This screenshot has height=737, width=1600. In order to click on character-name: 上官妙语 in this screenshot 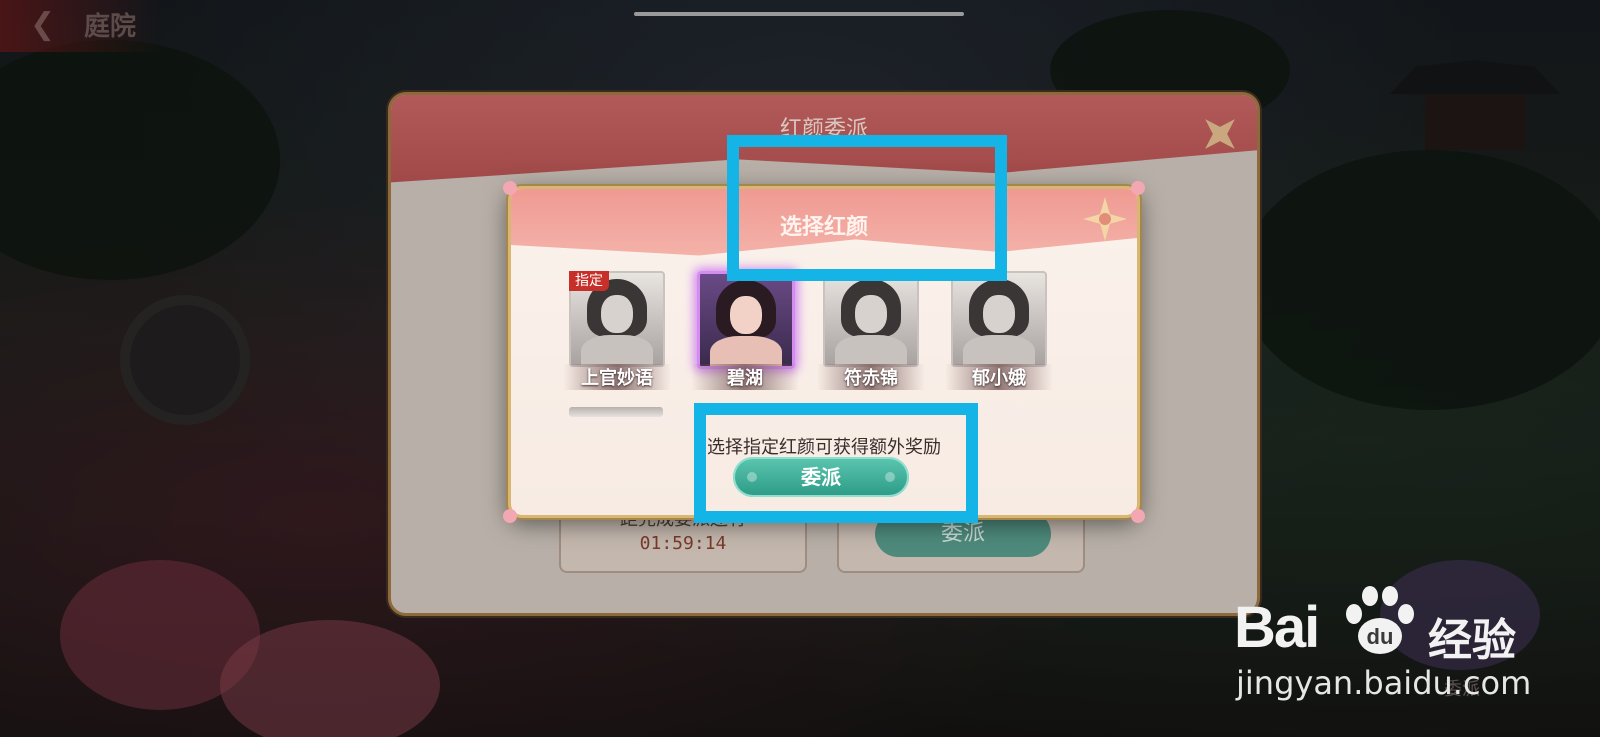, I will do `click(617, 377)`.